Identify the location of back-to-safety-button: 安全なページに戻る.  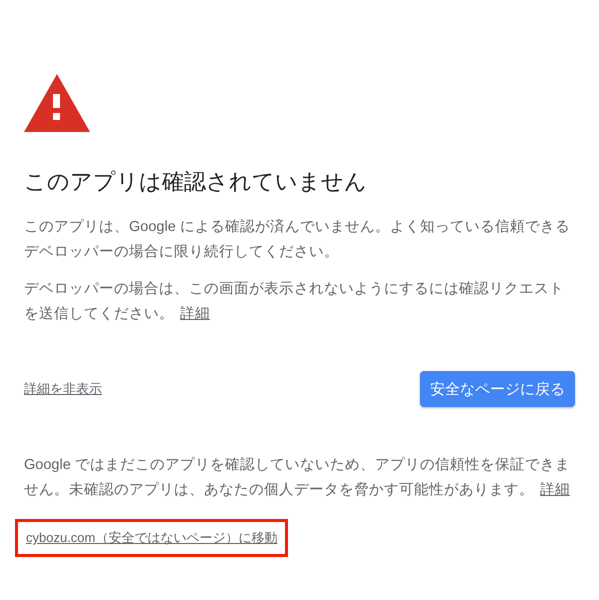
(497, 389).